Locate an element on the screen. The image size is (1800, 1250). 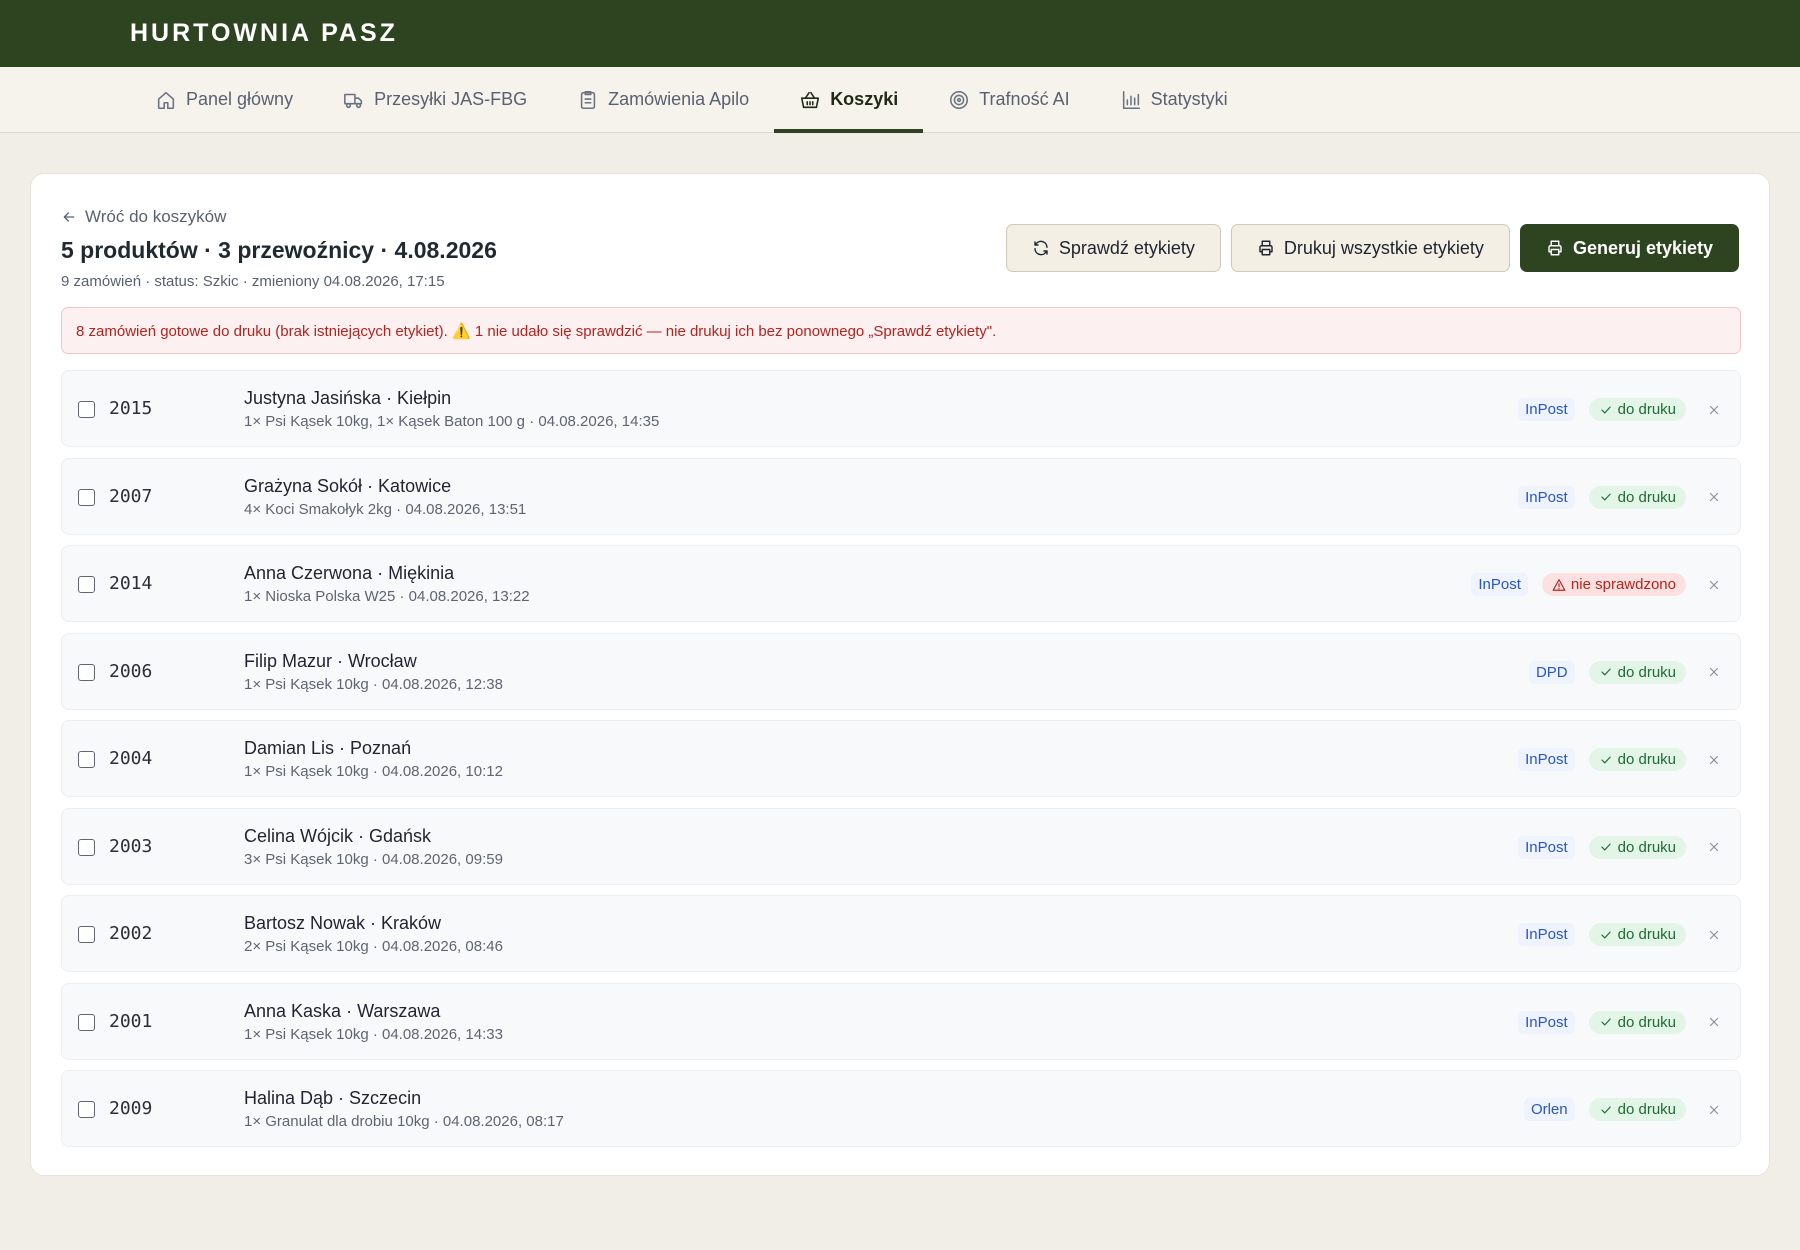
tab-koszyki: Koszyki is located at coordinates (849, 100).